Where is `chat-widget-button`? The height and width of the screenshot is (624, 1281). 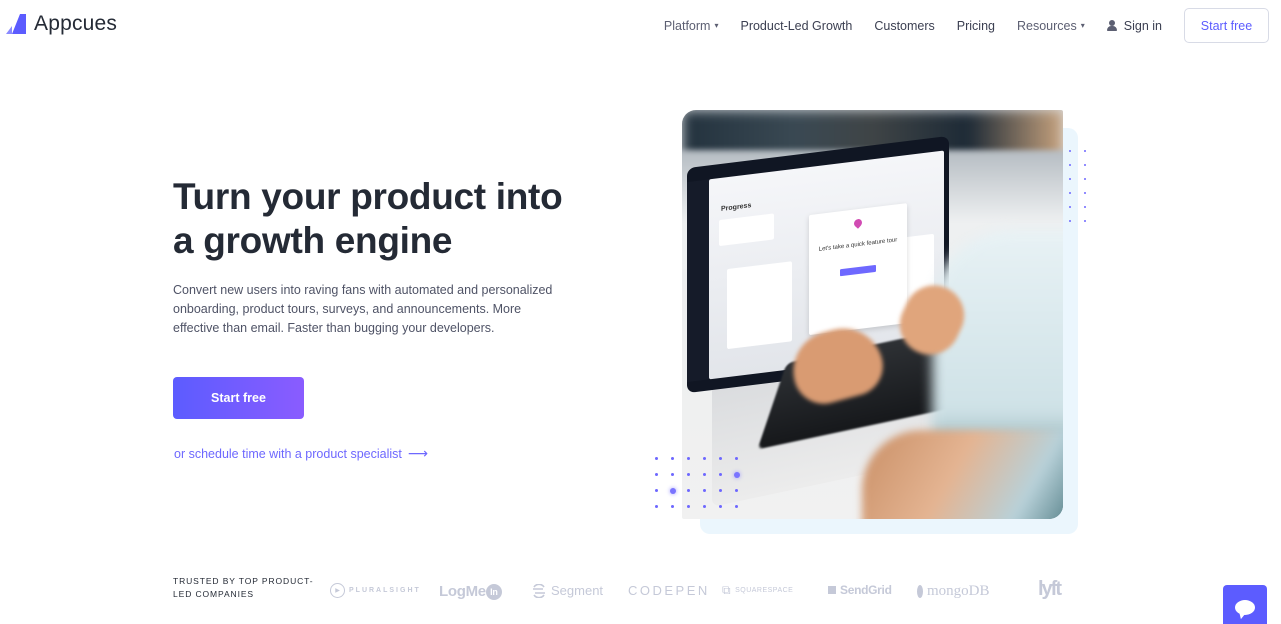
chat-widget-button is located at coordinates (1245, 604).